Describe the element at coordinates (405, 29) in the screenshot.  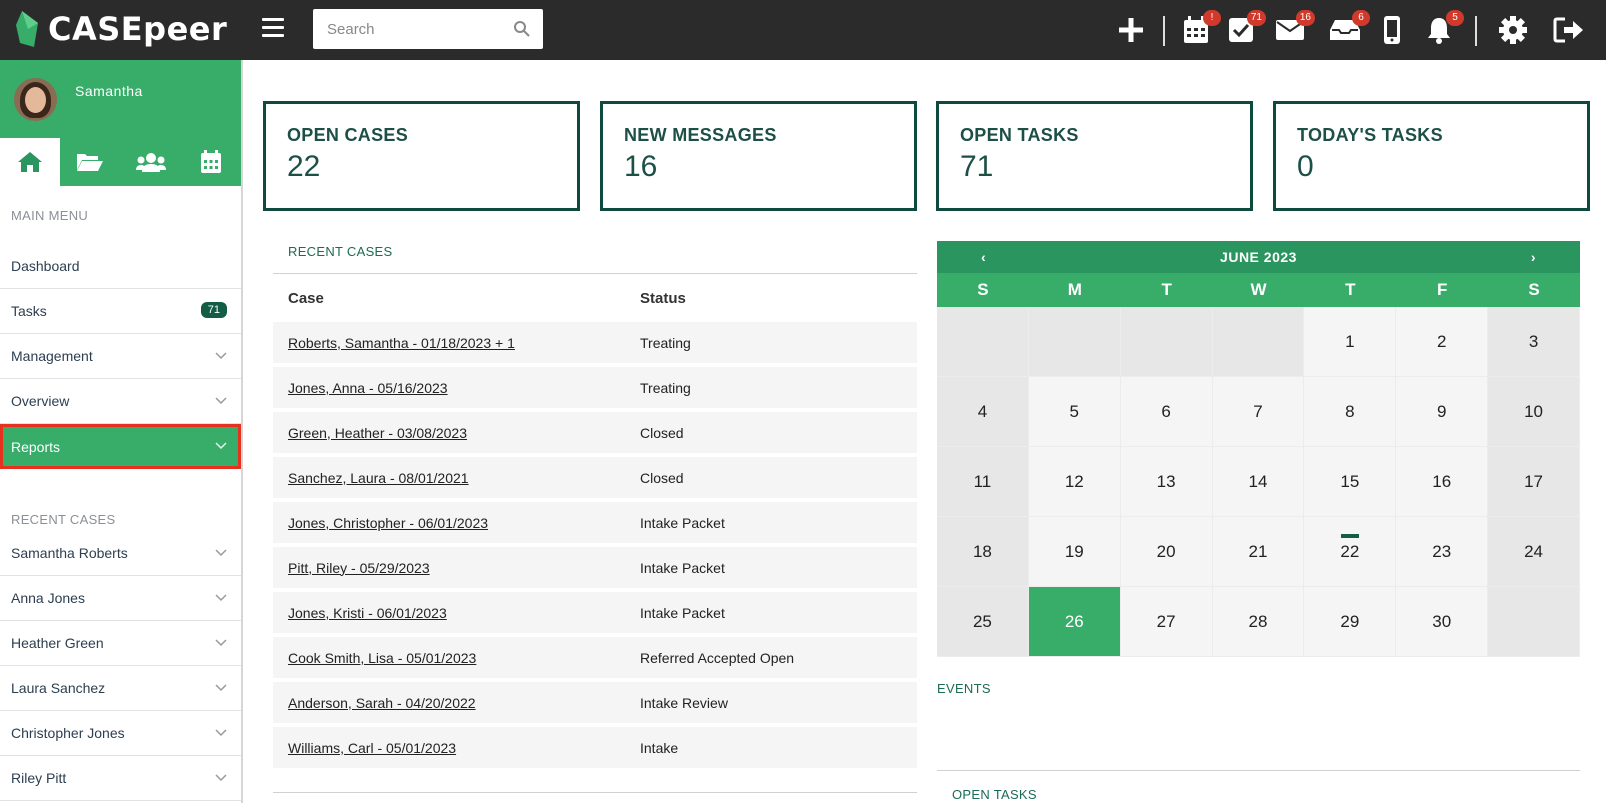
I see `search-input` at that location.